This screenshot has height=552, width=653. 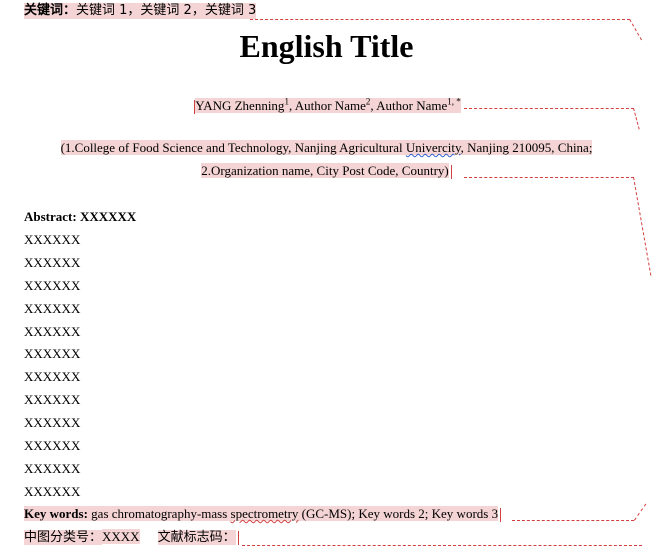 What do you see at coordinates (121, 536) in the screenshot?
I see `clc-value: XXXX` at bounding box center [121, 536].